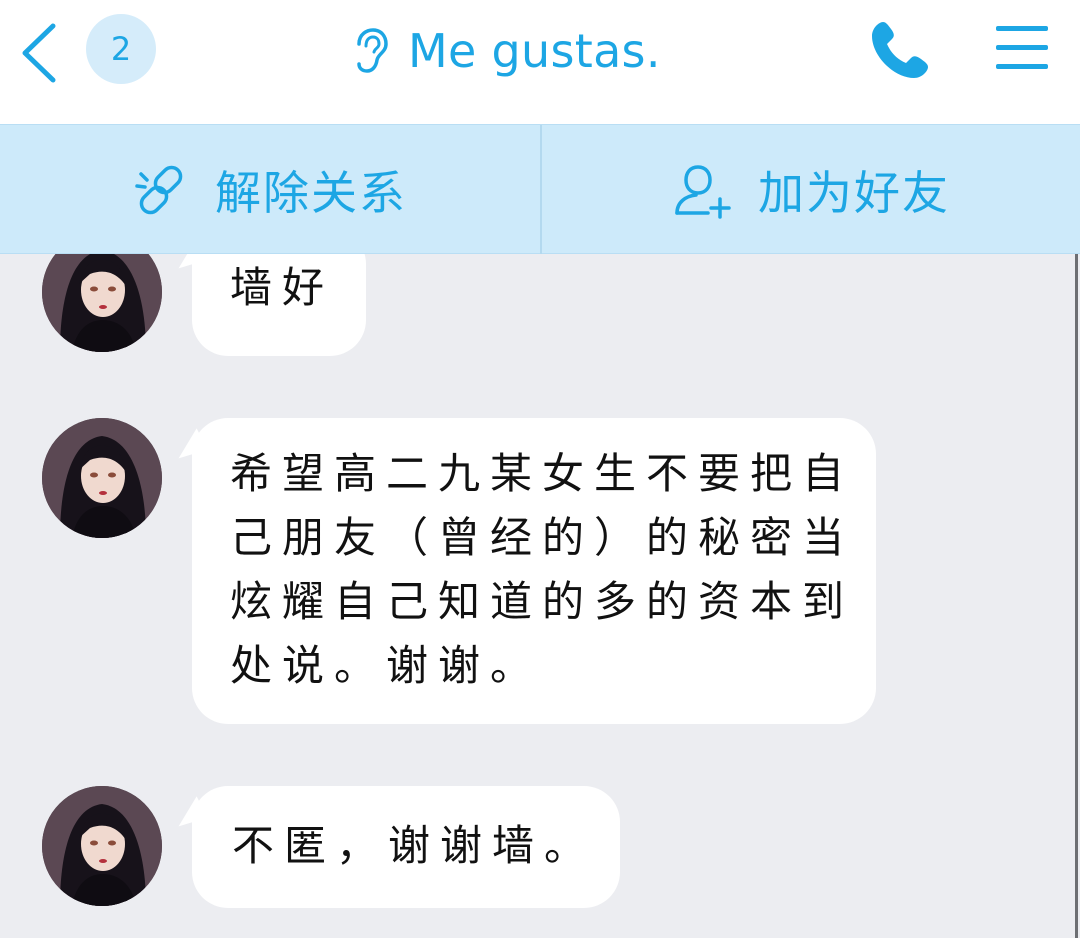 This screenshot has height=938, width=1080. I want to click on message-text: 不匿，谢谢墙。, so click(414, 845).